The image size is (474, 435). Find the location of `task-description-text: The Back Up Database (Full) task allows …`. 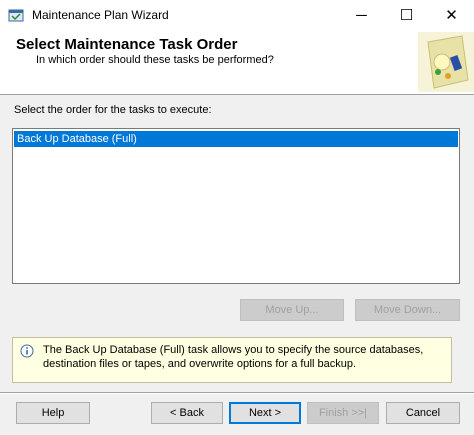

task-description-text: The Back Up Database (Full) task allows … is located at coordinates (233, 357).